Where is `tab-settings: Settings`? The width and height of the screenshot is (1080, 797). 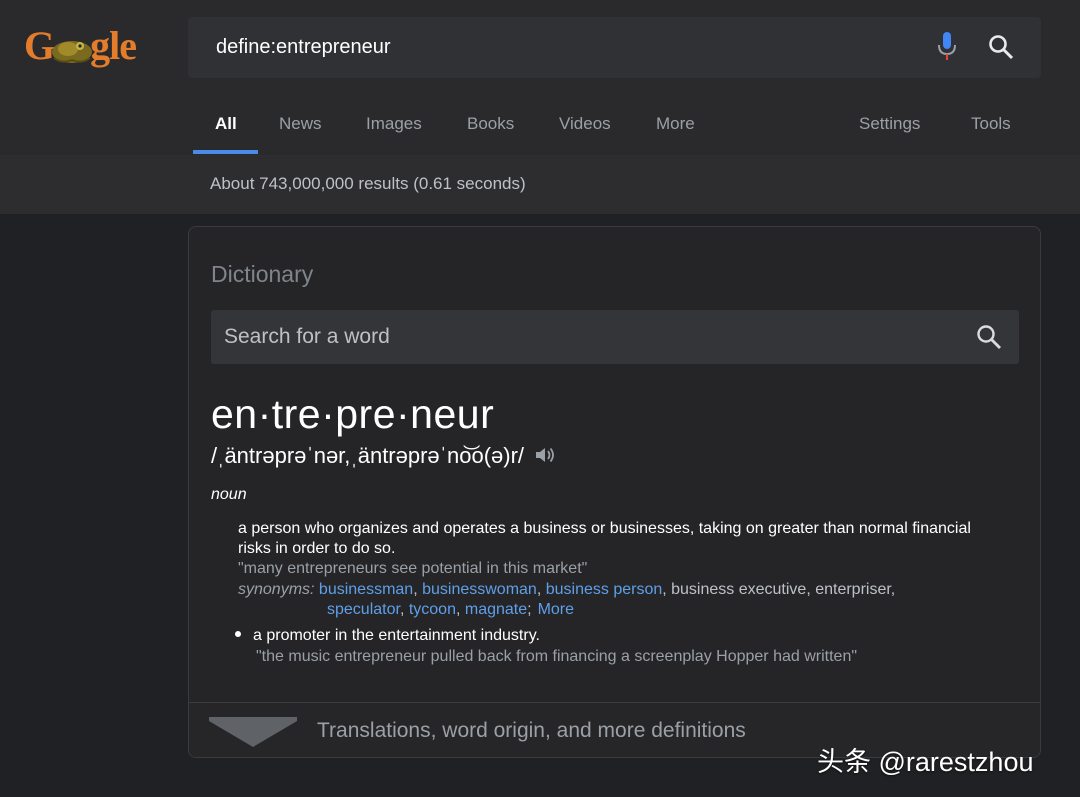 tab-settings: Settings is located at coordinates (889, 124).